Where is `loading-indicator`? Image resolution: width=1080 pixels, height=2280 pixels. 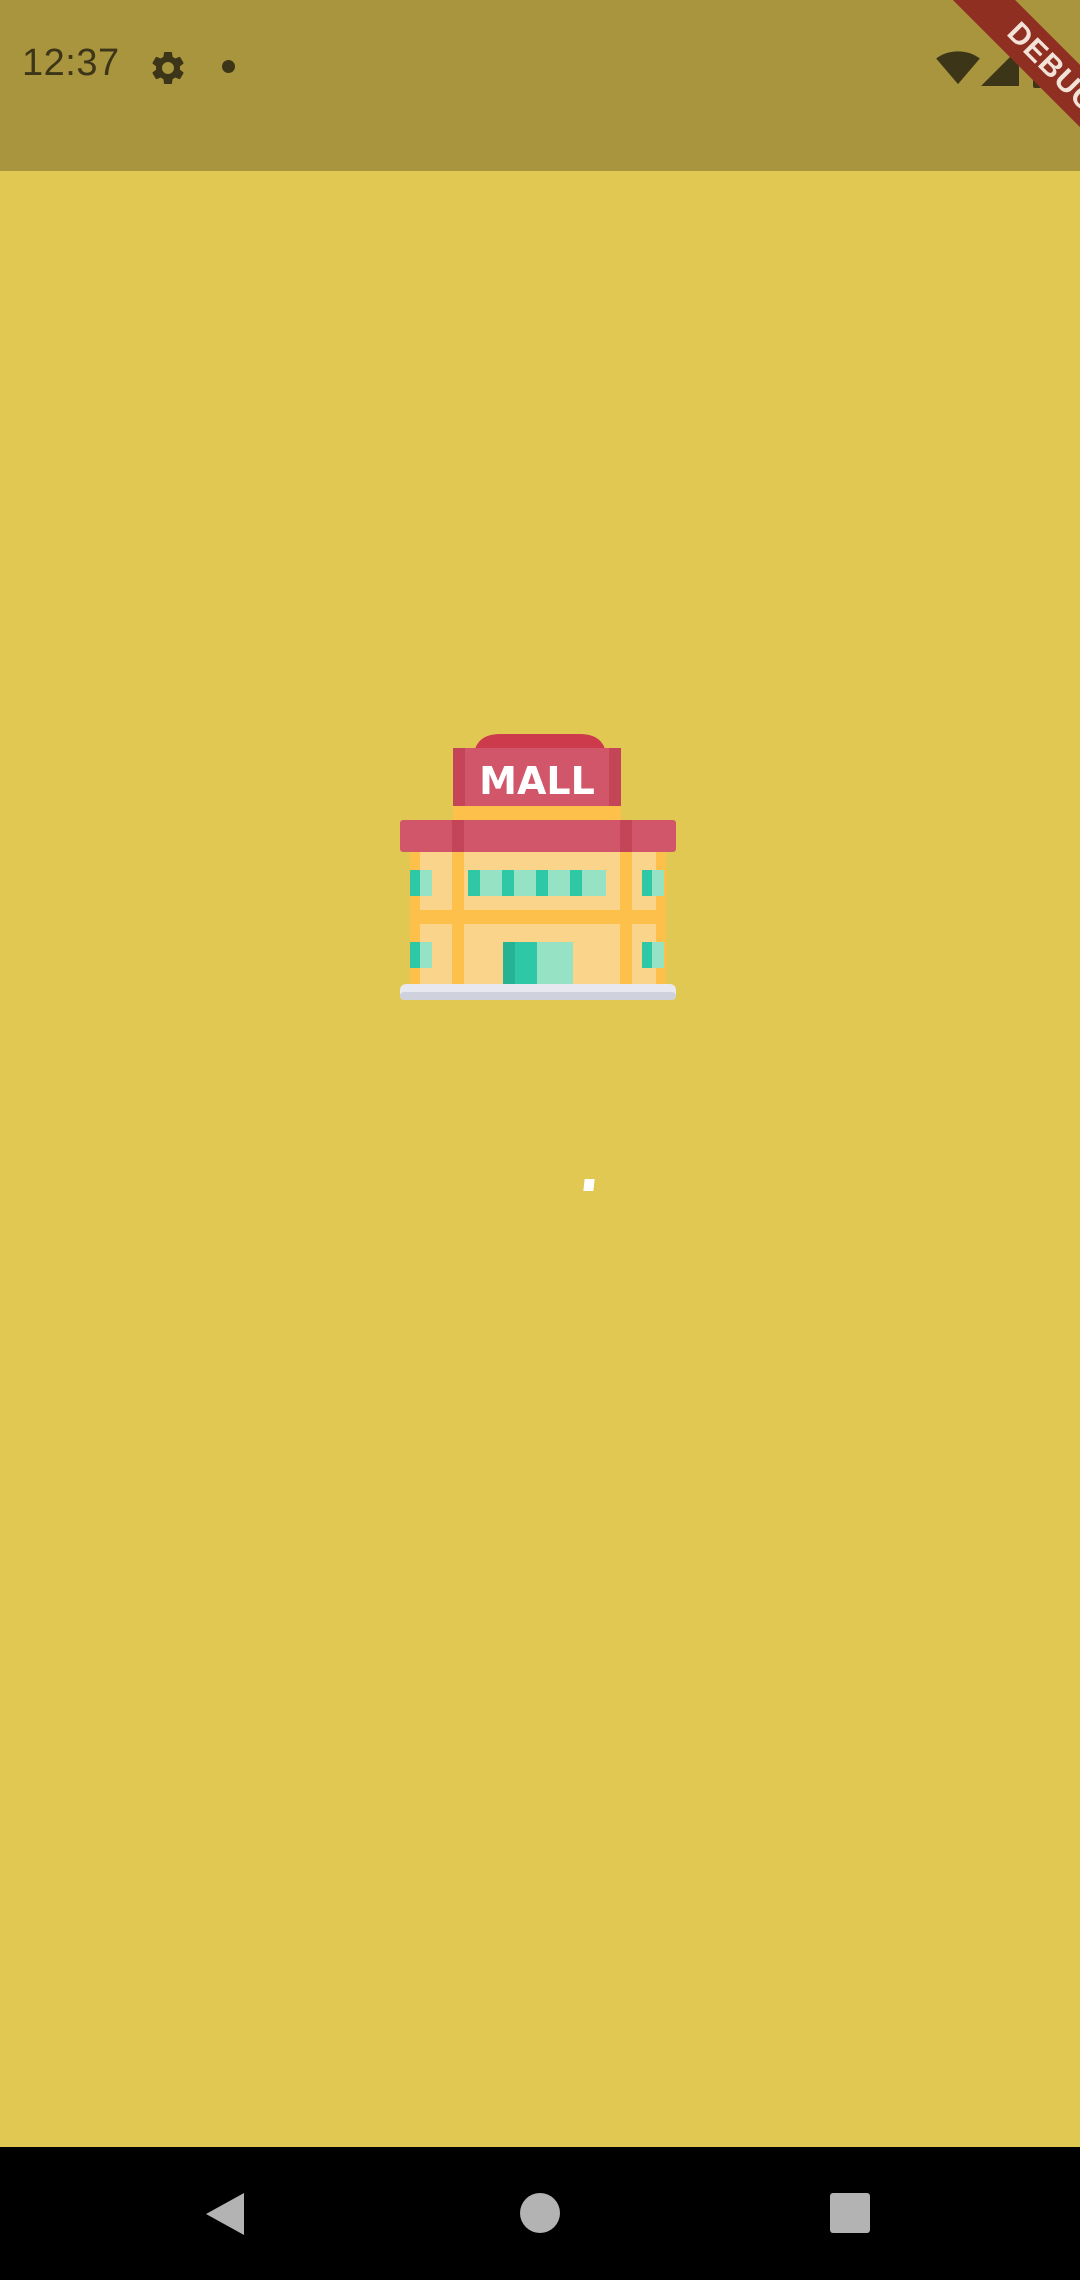
loading-indicator is located at coordinates (589, 1185).